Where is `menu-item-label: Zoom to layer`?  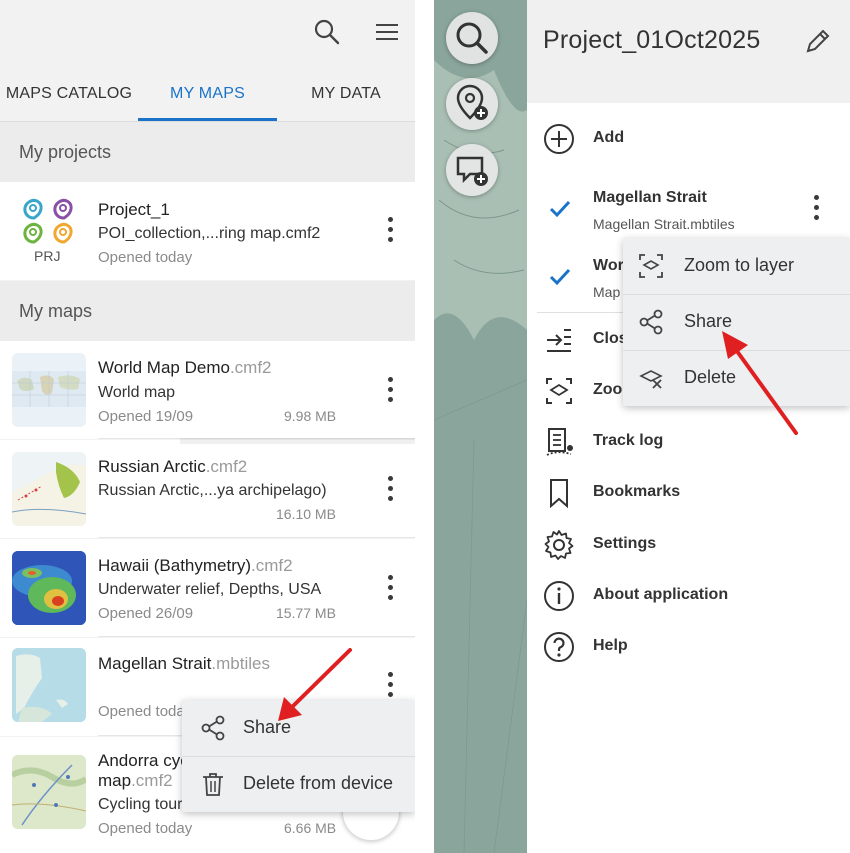 menu-item-label: Zoom to layer is located at coordinates (739, 265).